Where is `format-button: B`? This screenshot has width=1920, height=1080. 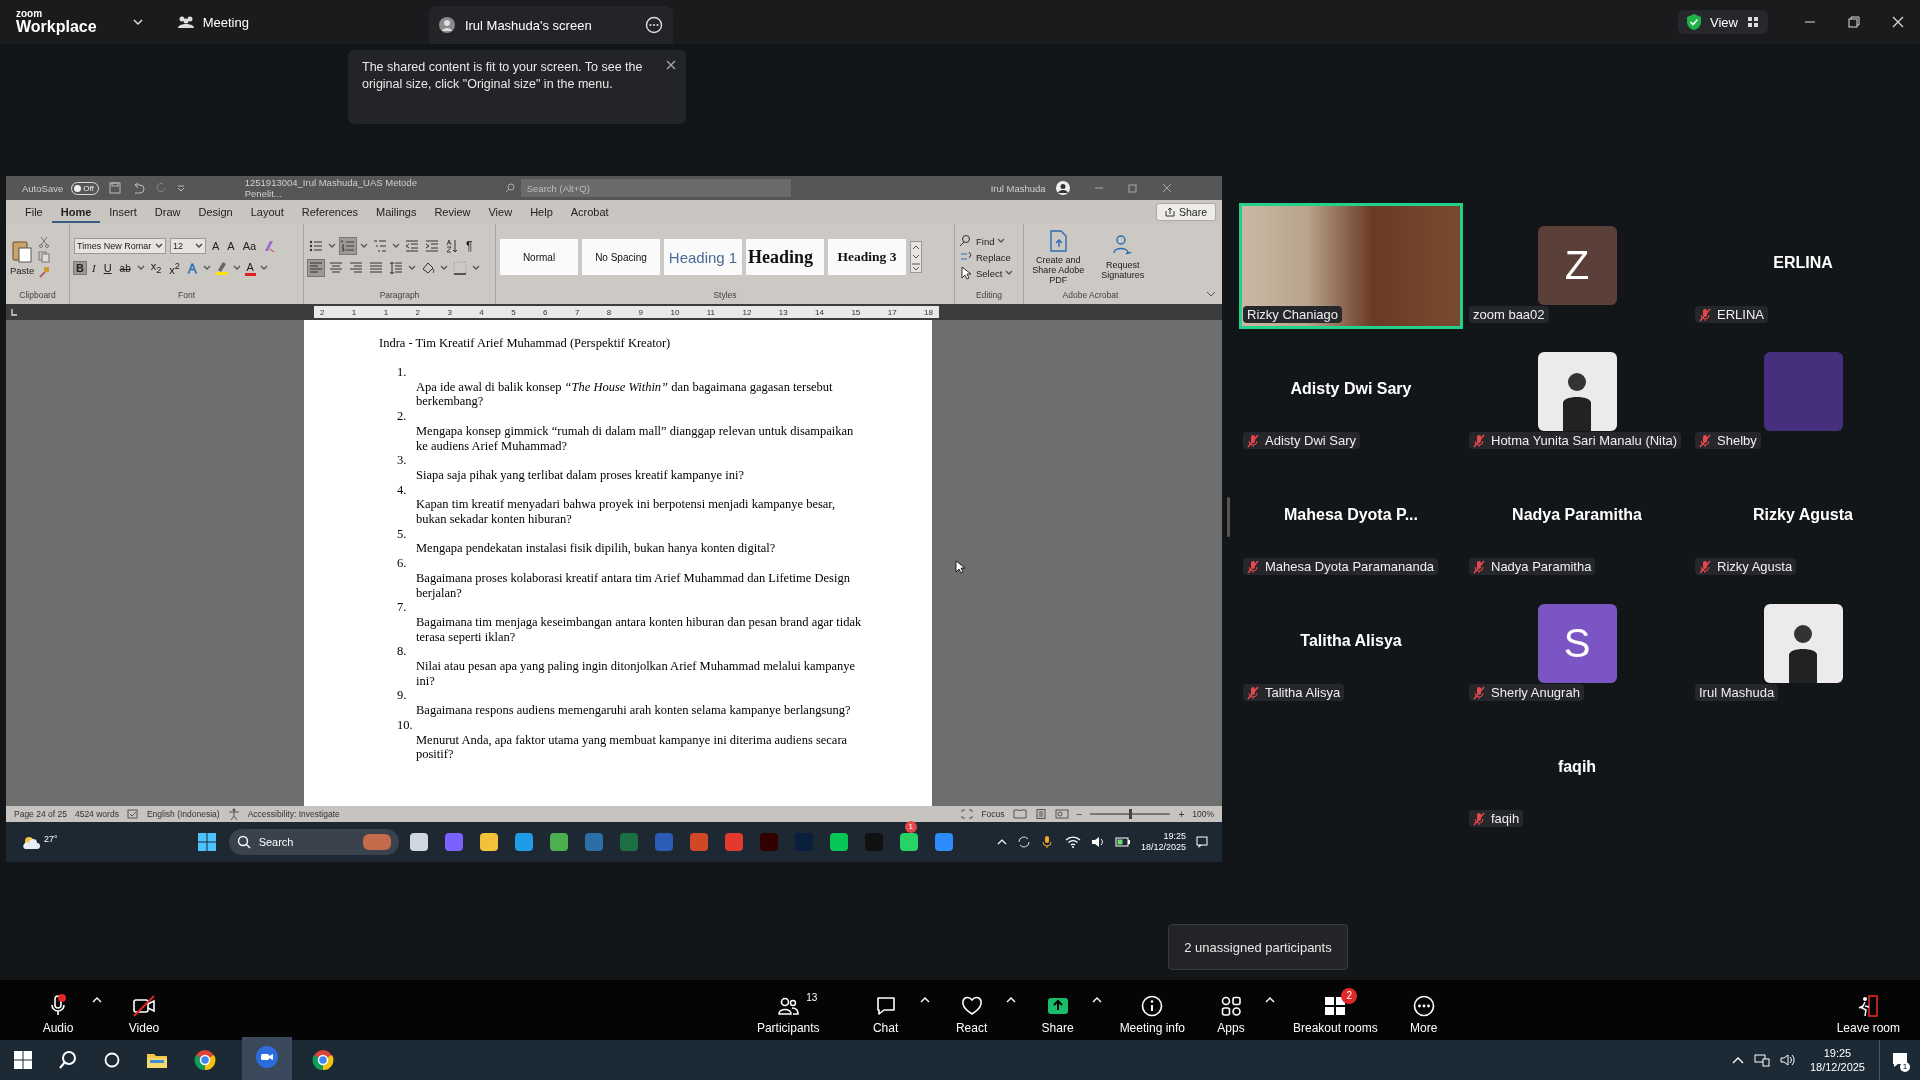 format-button: B is located at coordinates (80, 268).